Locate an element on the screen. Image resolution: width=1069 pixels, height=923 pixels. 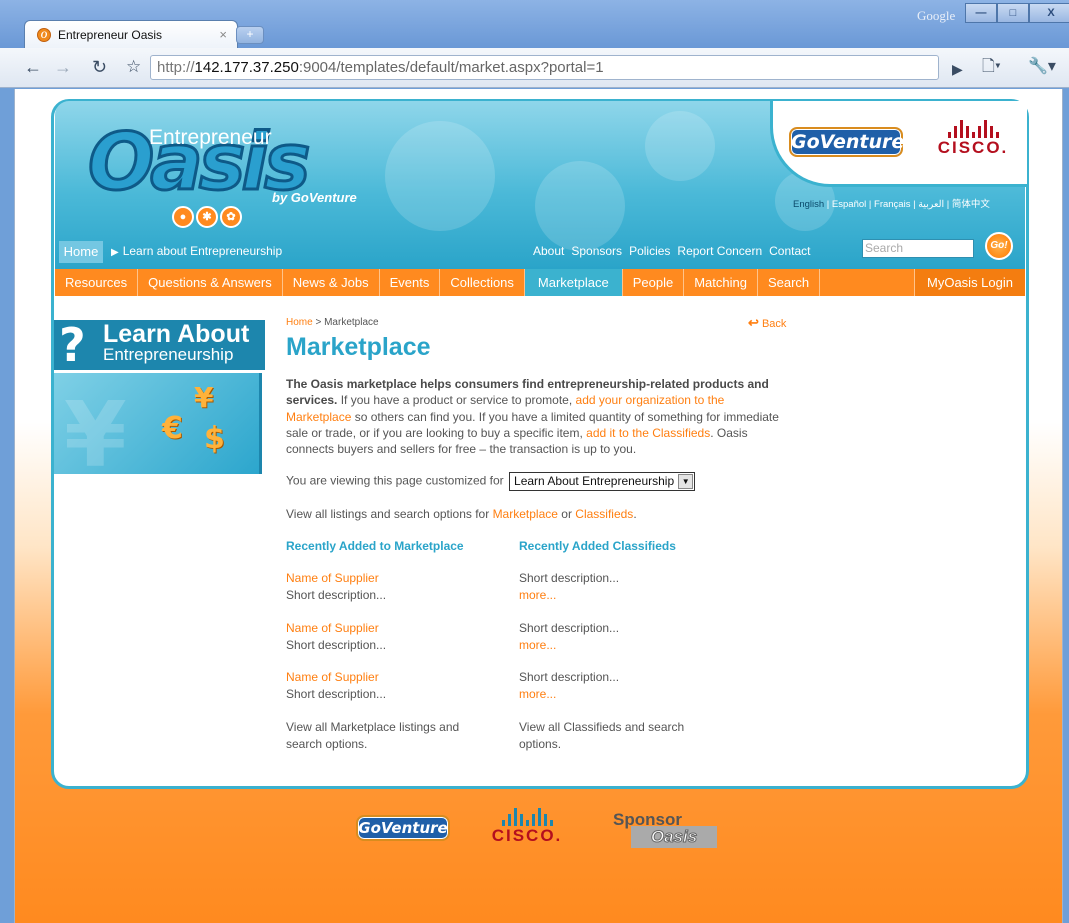
reload-icon: ↻ is located at coordinates (99, 67).